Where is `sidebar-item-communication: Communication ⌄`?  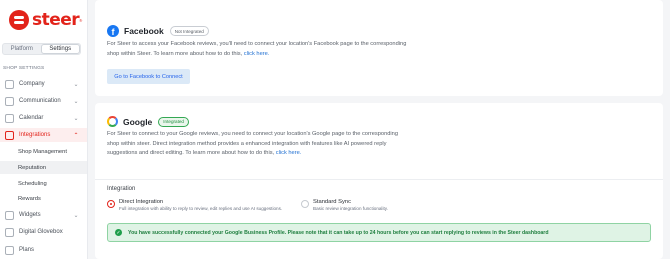 sidebar-item-communication: Communication ⌄ is located at coordinates (43, 101).